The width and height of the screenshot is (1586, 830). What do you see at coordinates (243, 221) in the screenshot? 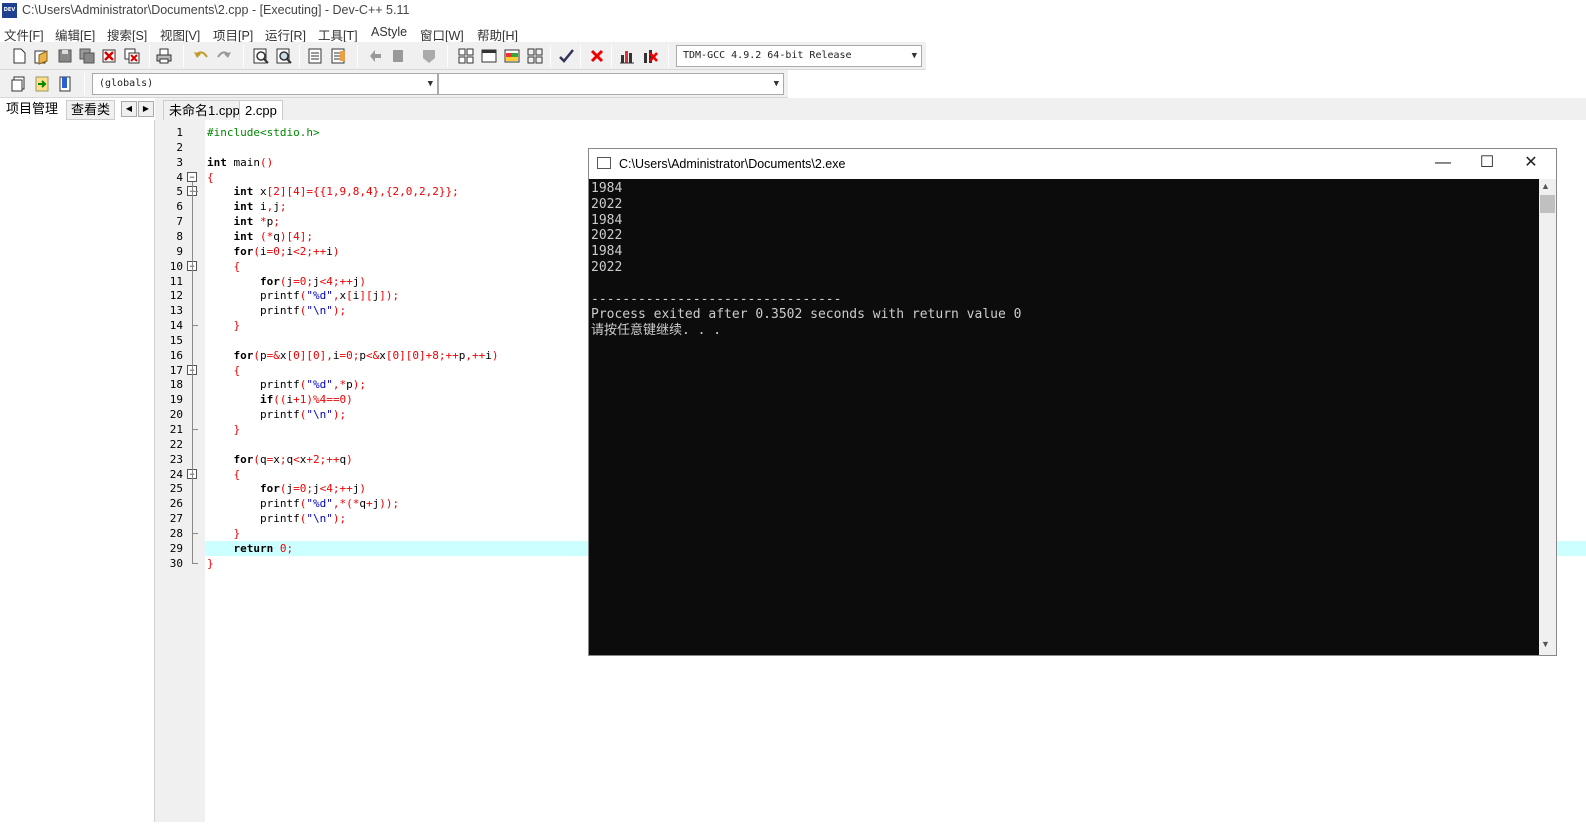
I see `code-line: int *p;` at bounding box center [243, 221].